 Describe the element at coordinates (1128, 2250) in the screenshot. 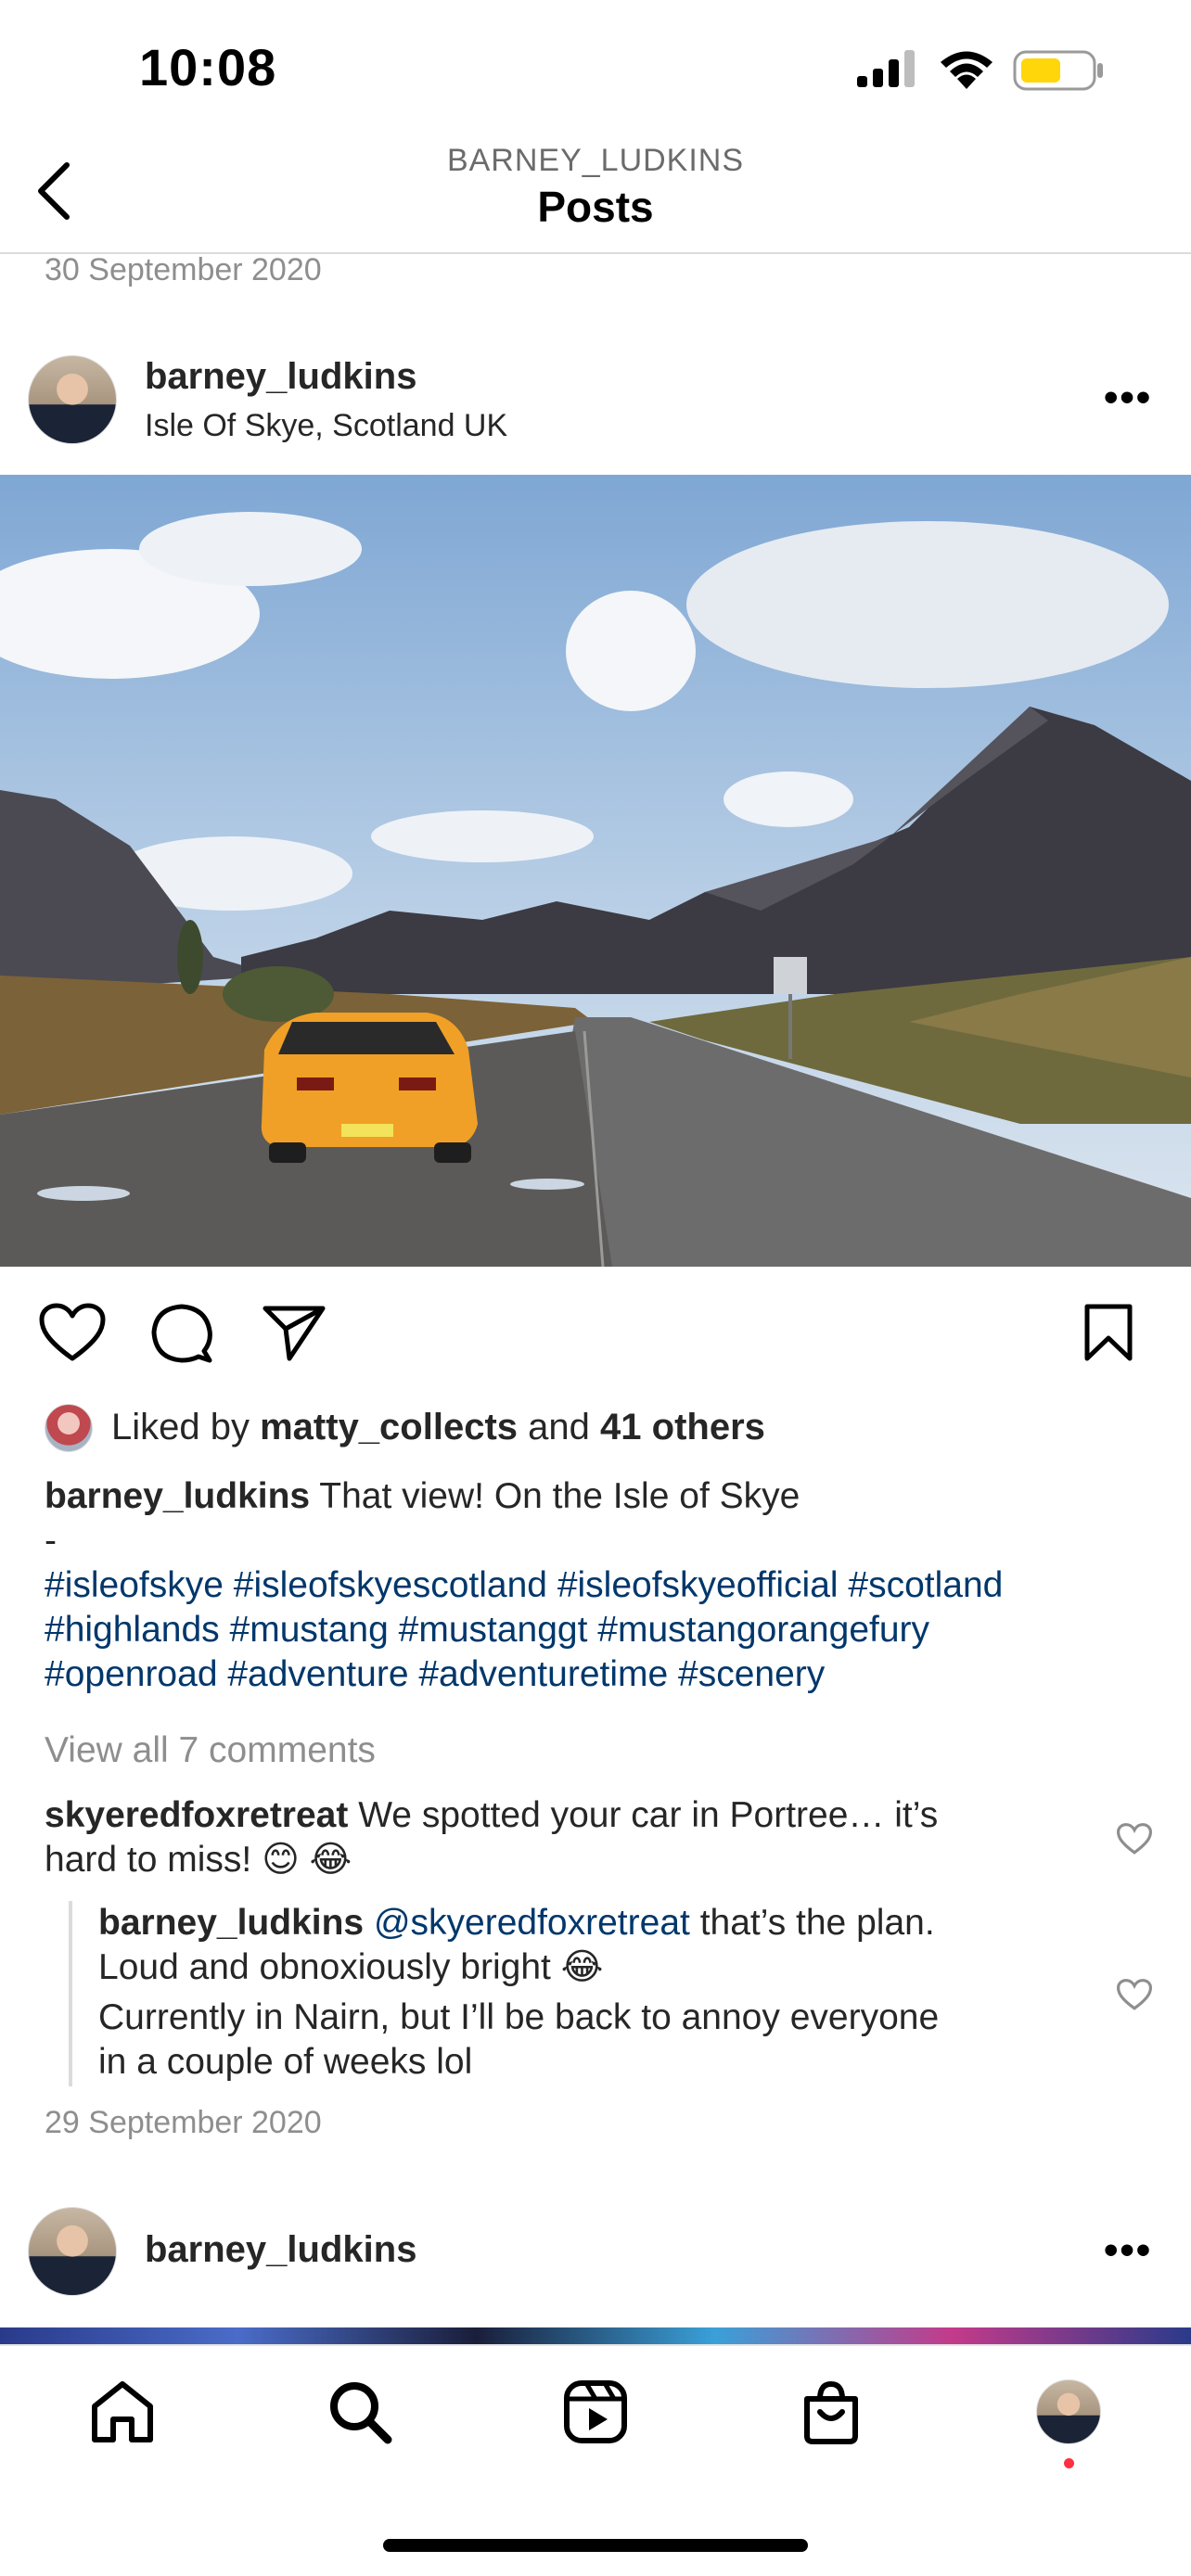

I see `next-post-more-button: •••` at that location.